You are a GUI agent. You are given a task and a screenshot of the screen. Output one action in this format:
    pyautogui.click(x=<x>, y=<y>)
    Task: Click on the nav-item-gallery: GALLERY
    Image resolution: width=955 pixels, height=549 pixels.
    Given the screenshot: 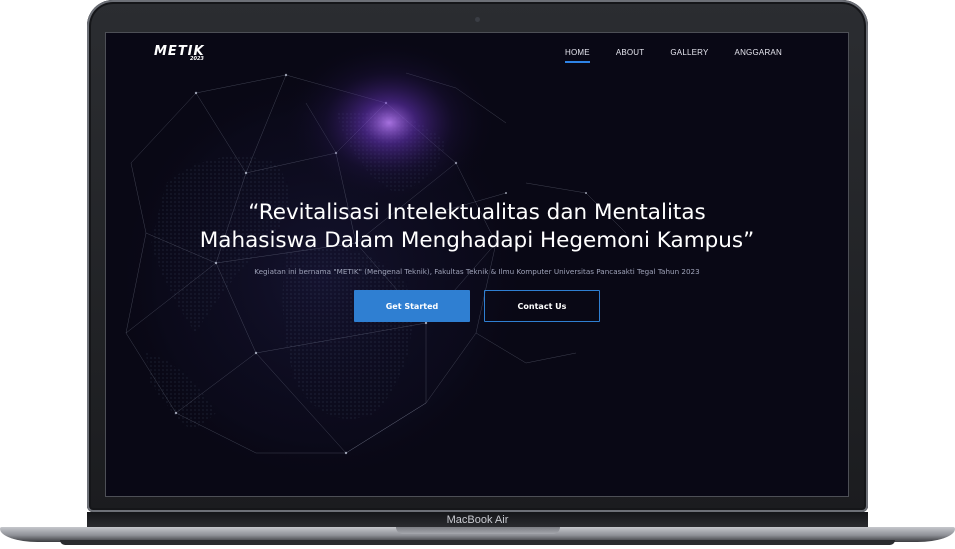 What is the action you would take?
    pyautogui.click(x=689, y=53)
    